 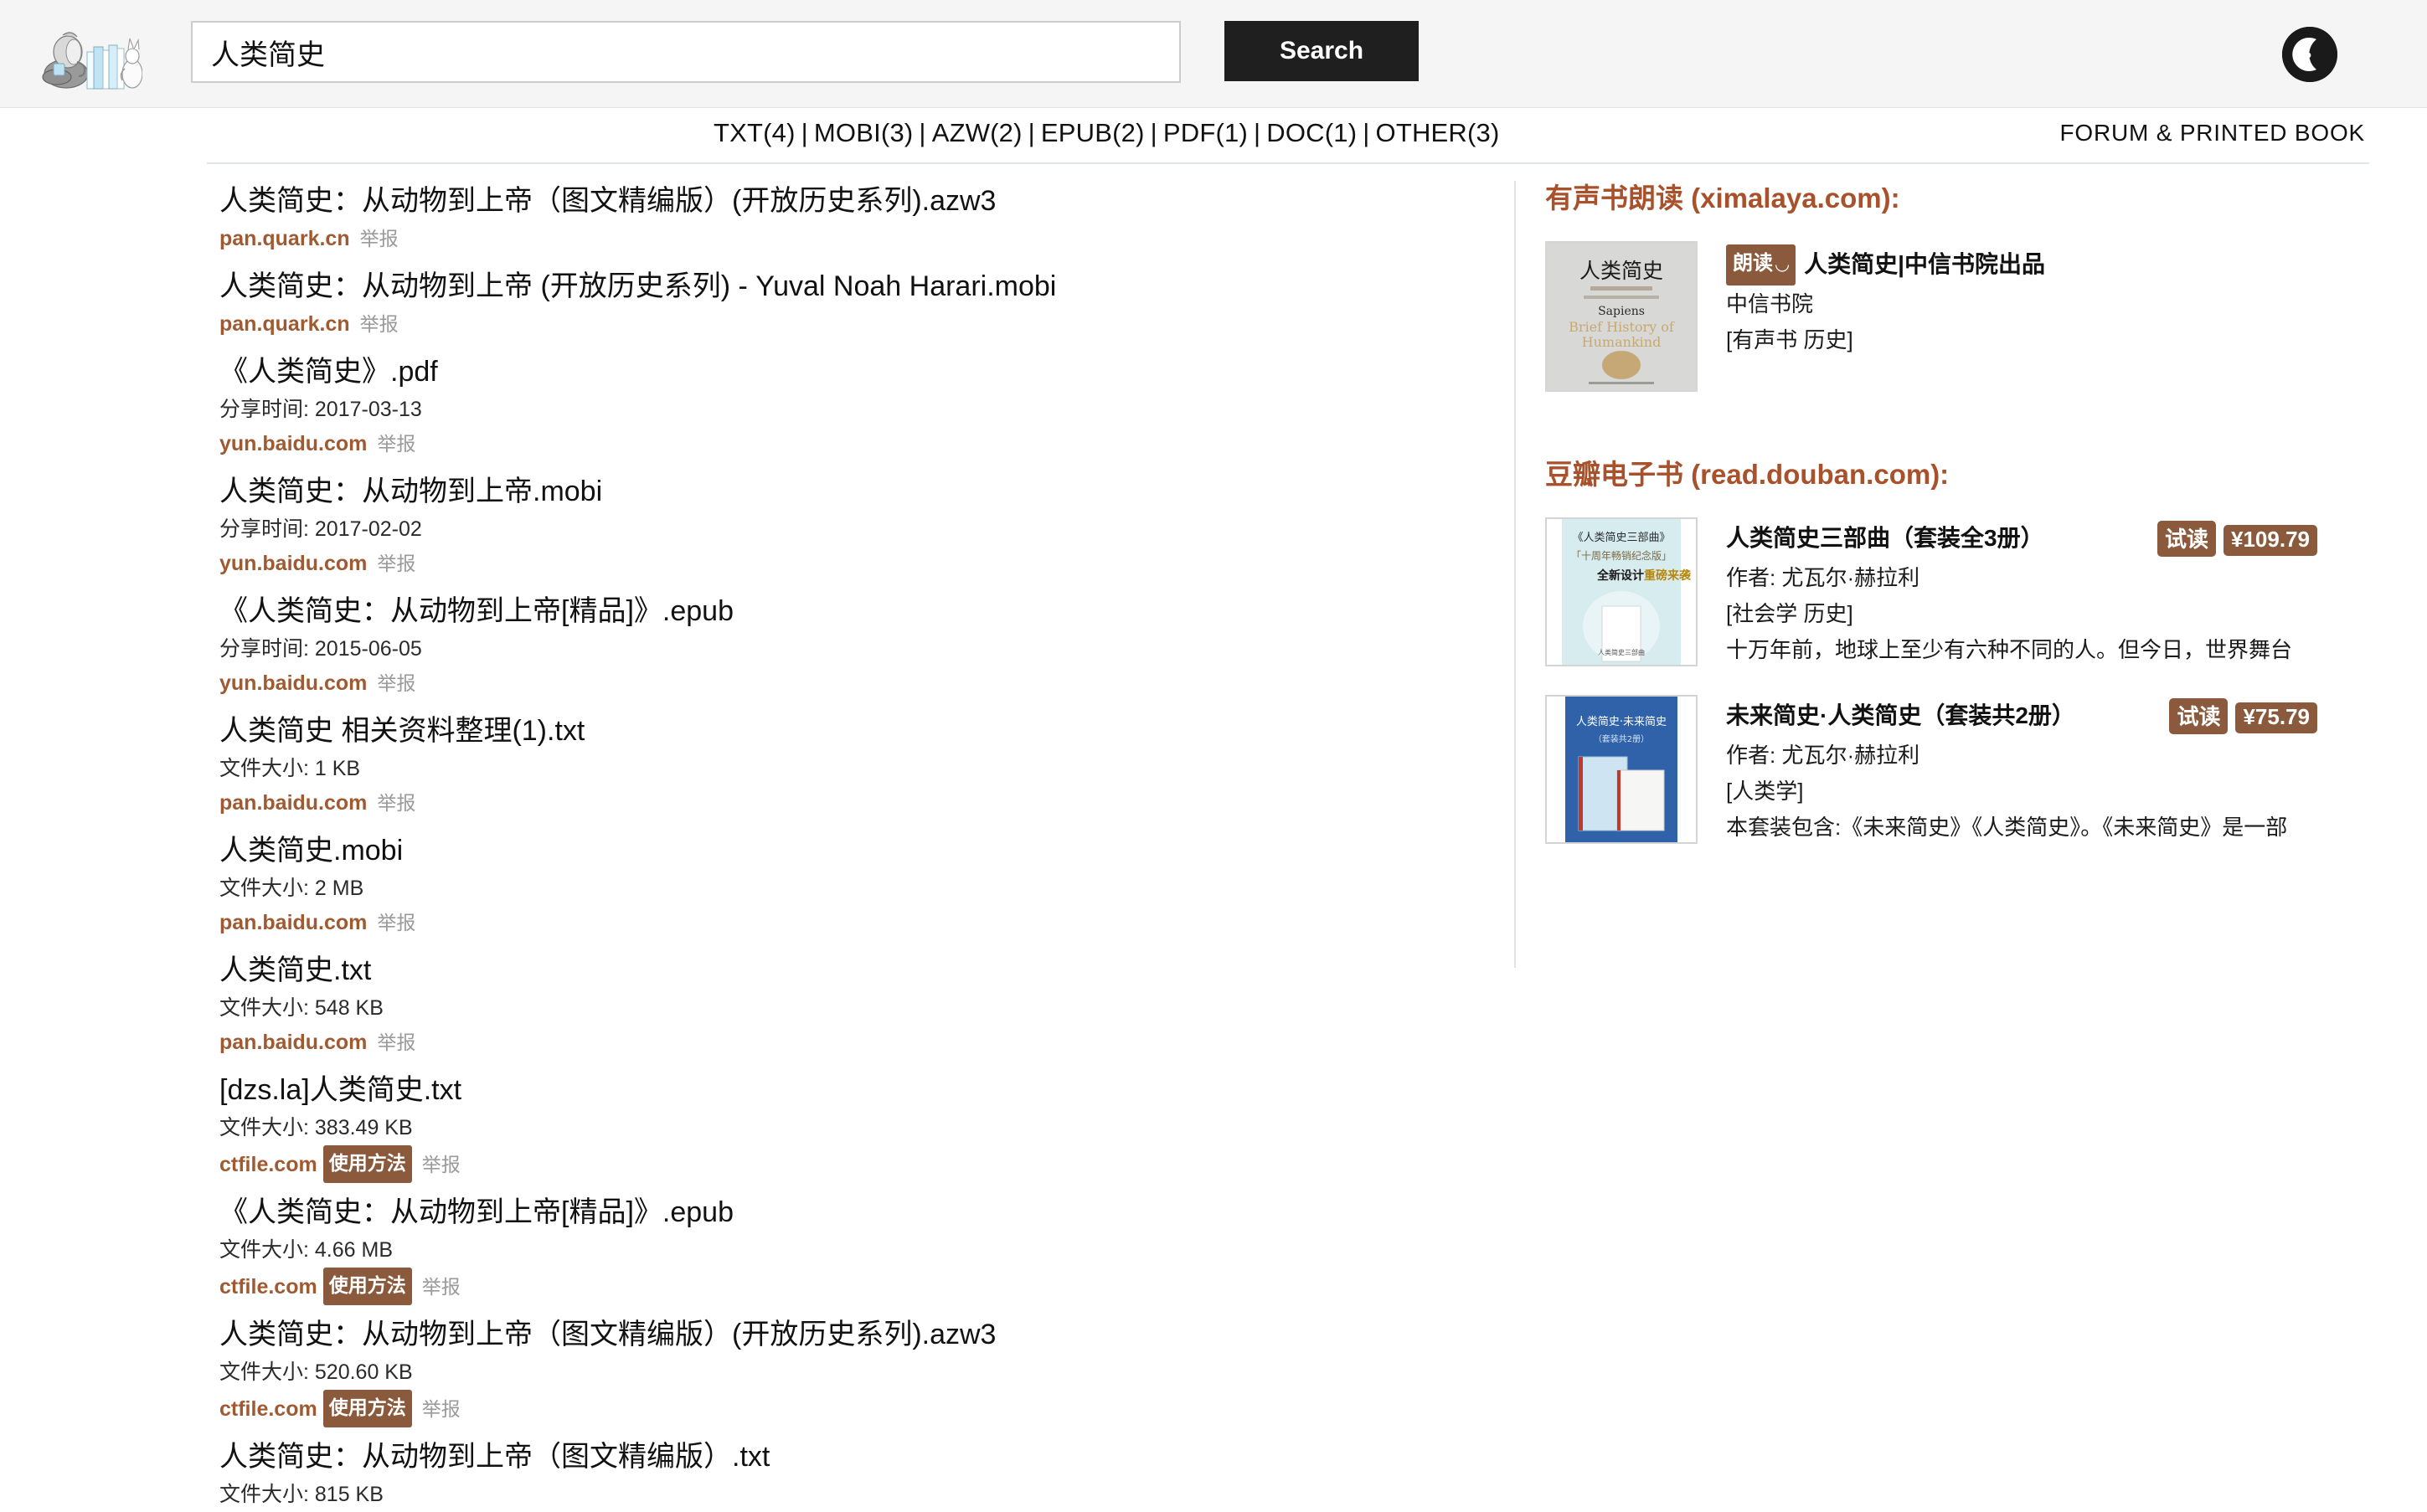 I want to click on audiobook-info: 朗读 ◡ 人类简史|中信书院出品 中信书院 [有声书 历史], so click(x=2054, y=317).